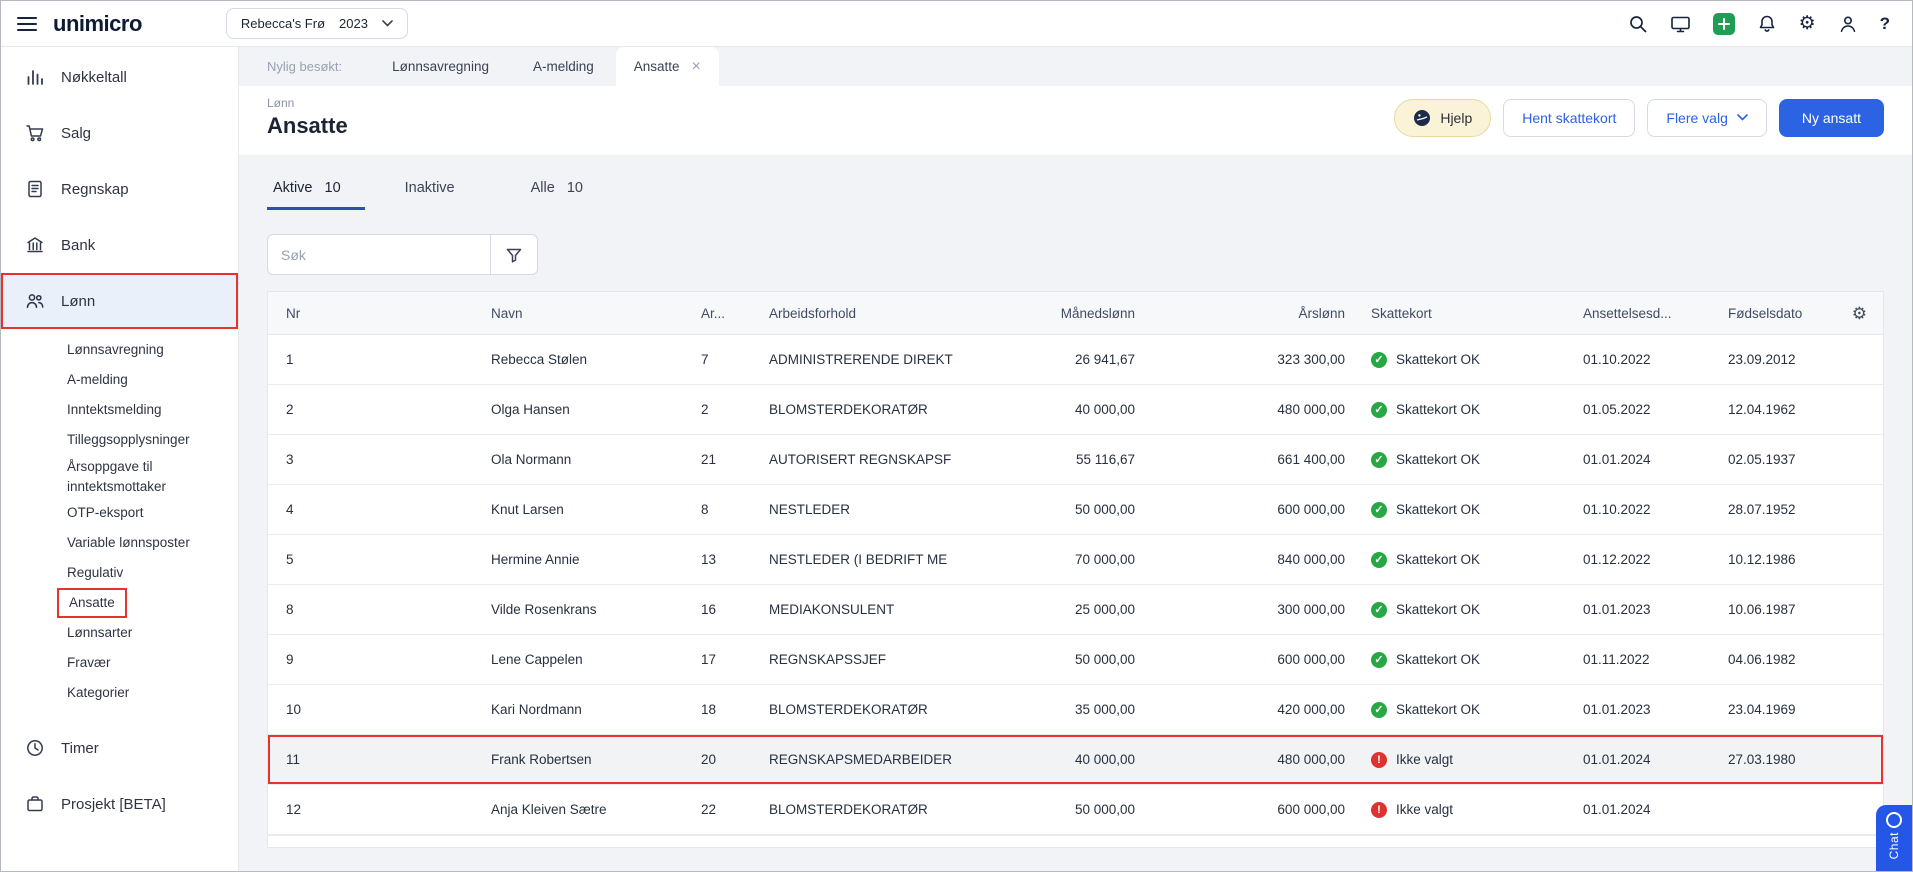 This screenshot has width=1913, height=872. I want to click on cell-arbeidsforhold: BLOMSTERDEKORATØR, so click(848, 709).